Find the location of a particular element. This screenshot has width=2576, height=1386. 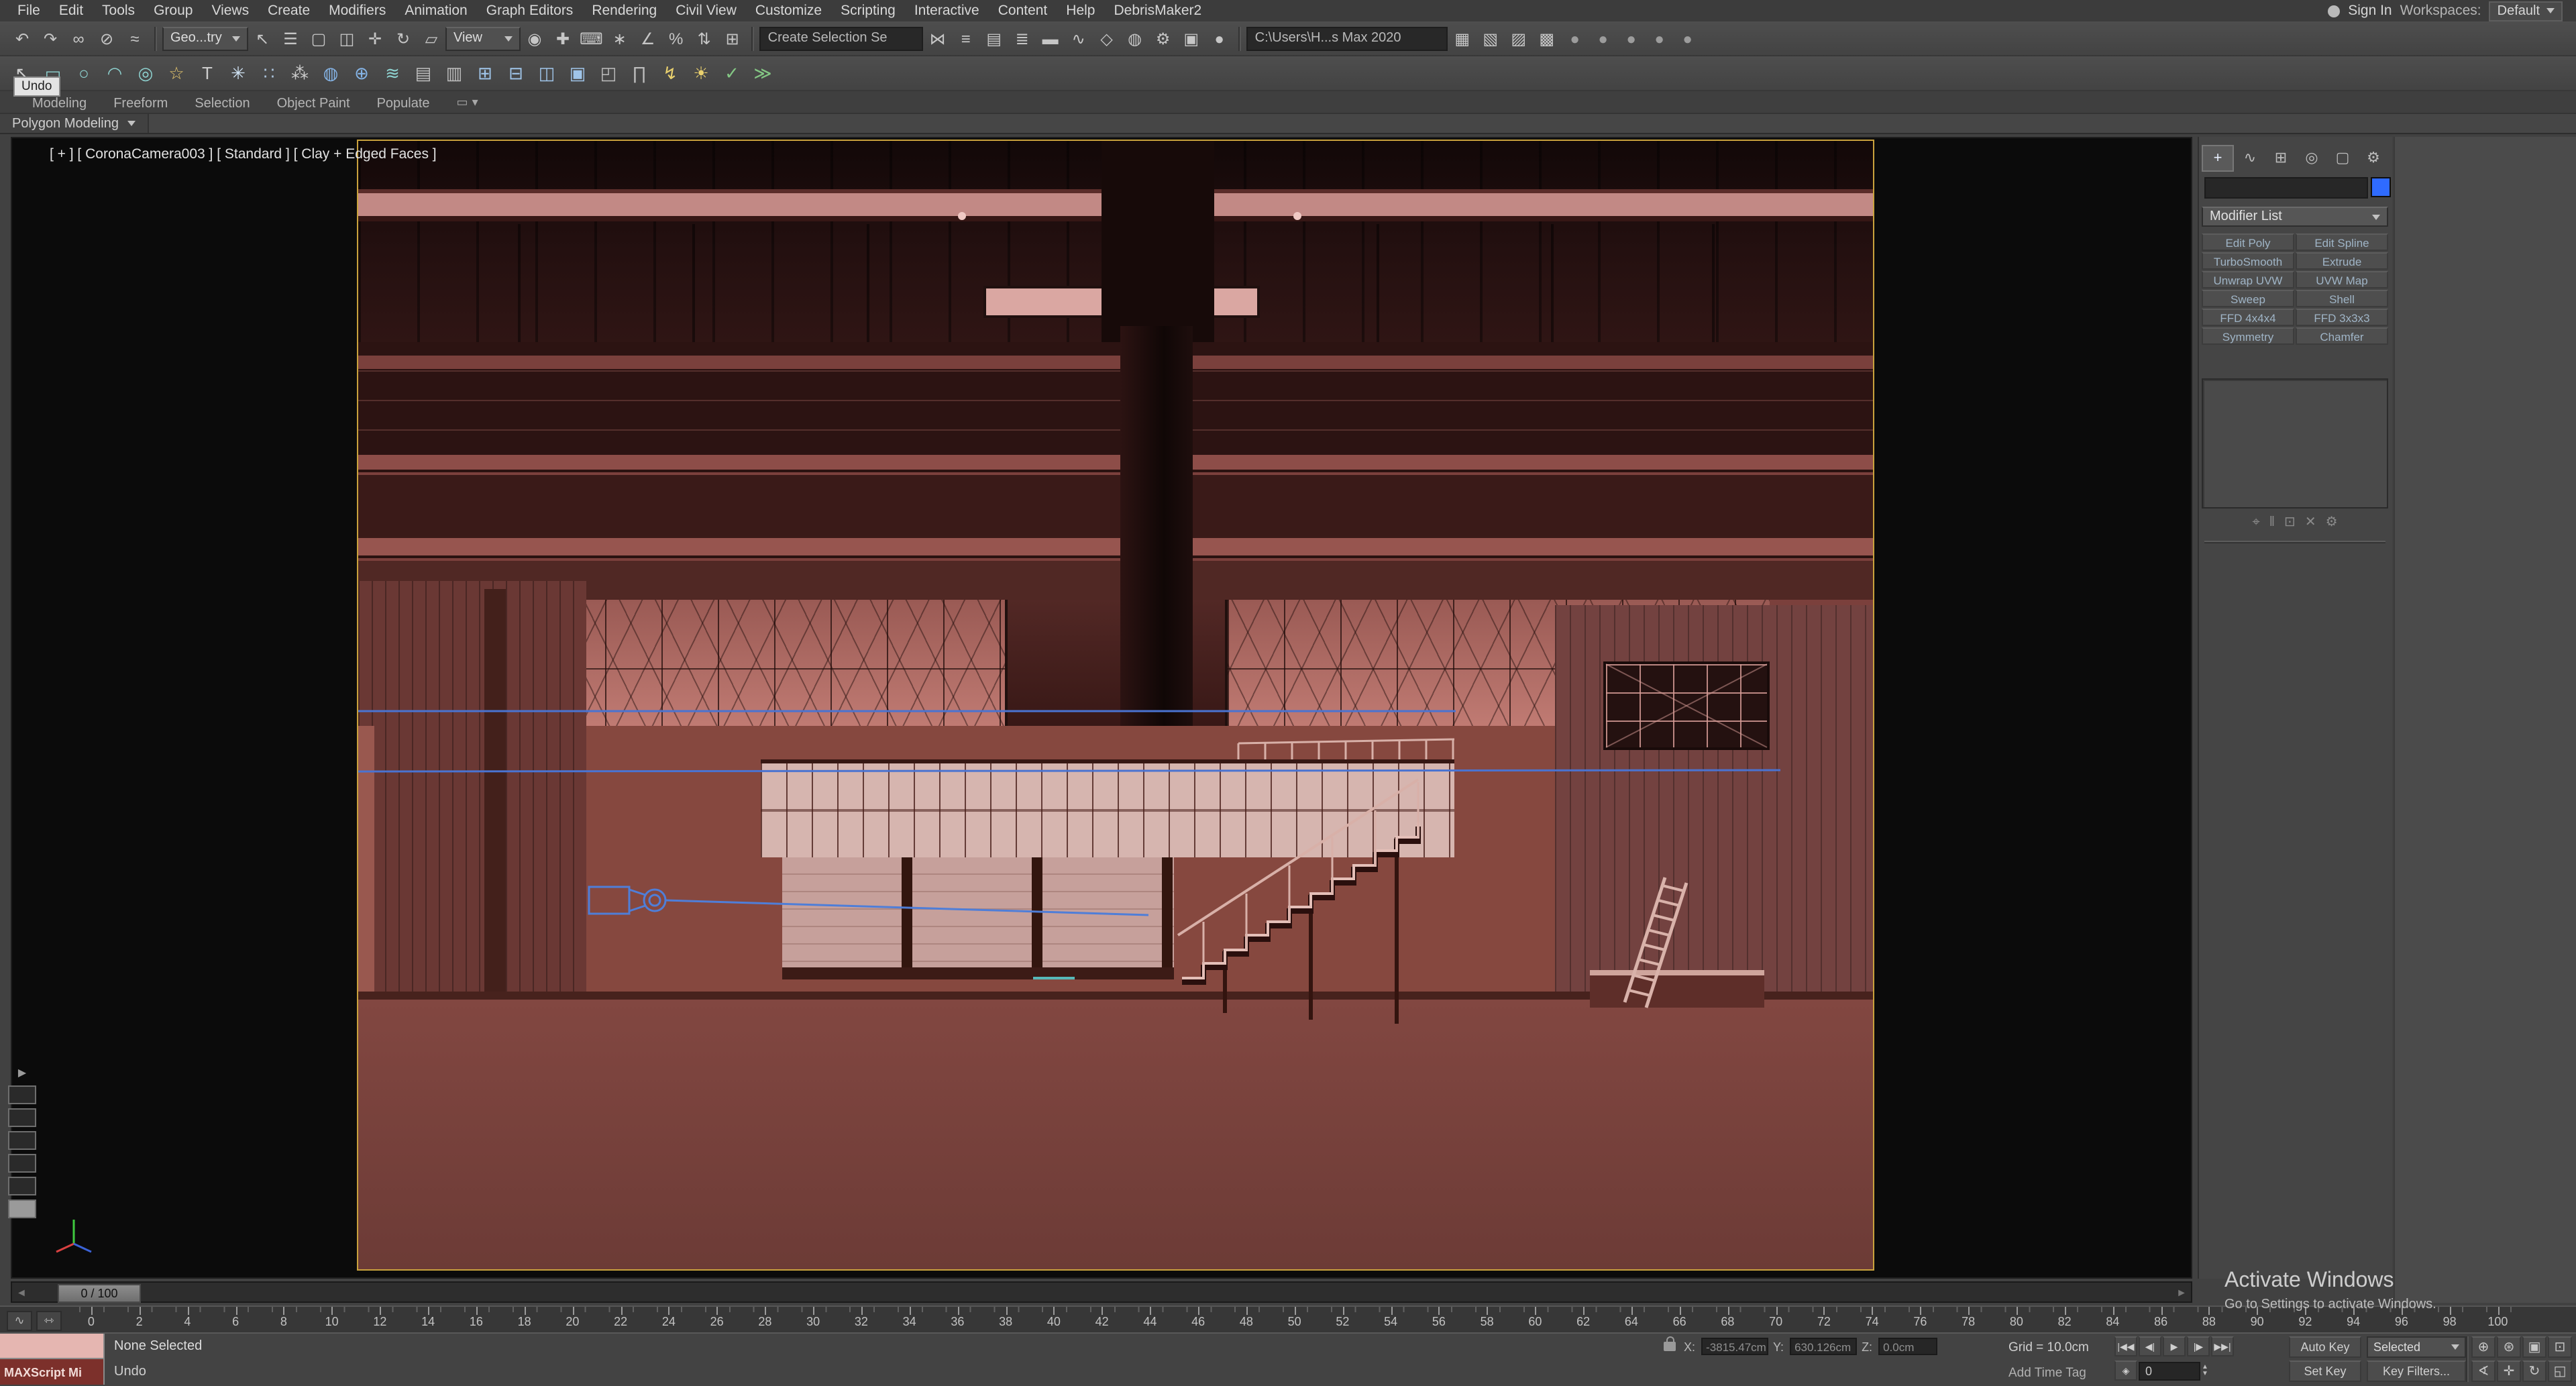

frame-tick: 86 is located at coordinates (2161, 1317).